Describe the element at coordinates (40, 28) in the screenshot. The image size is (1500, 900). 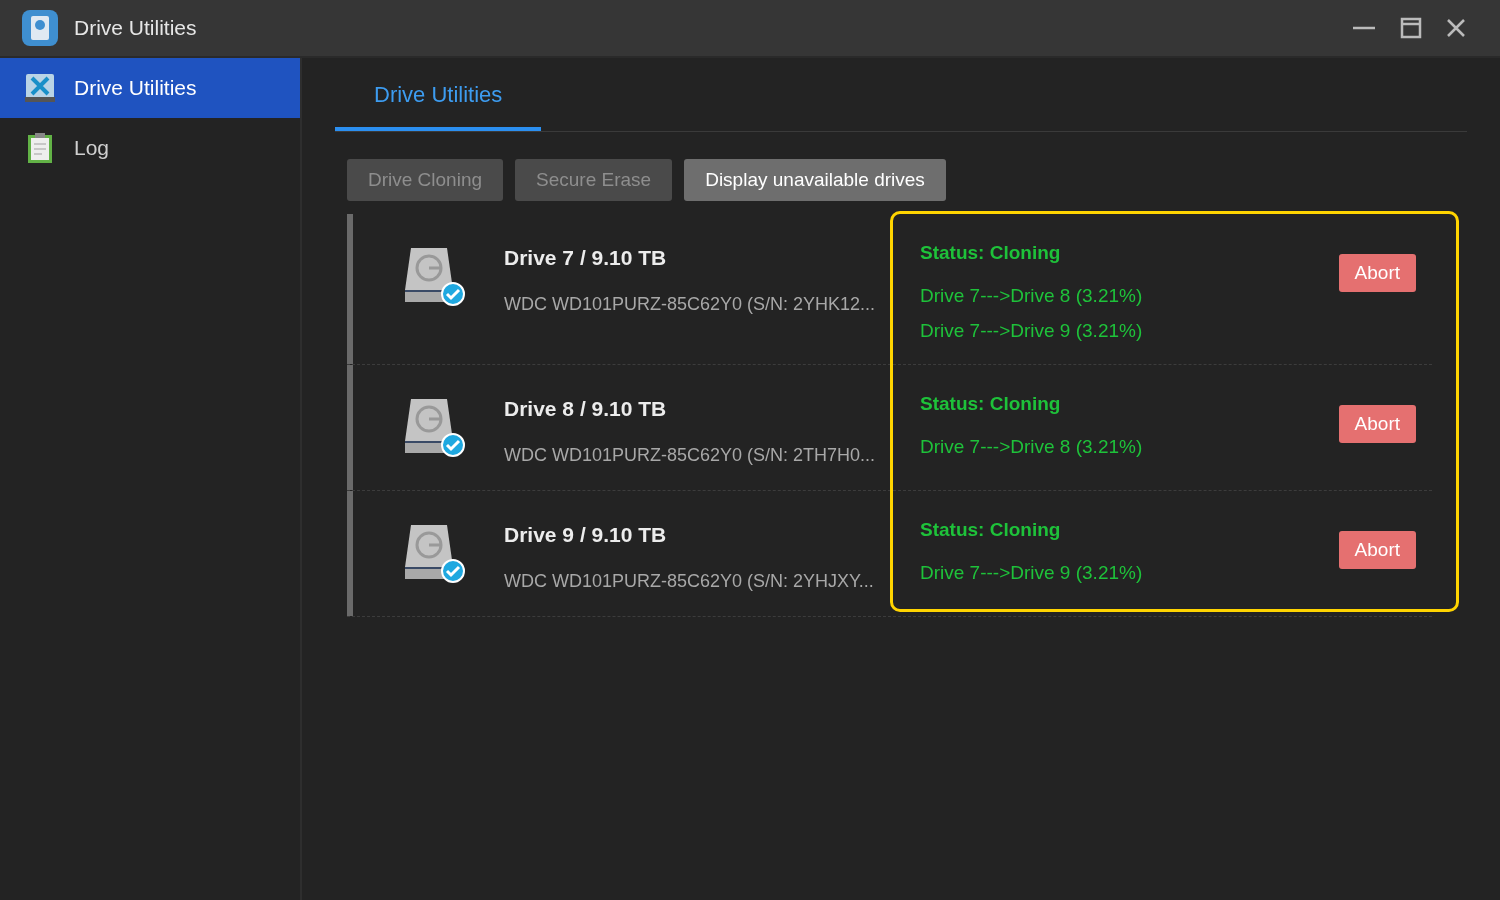
I see `app-drive-icon` at that location.